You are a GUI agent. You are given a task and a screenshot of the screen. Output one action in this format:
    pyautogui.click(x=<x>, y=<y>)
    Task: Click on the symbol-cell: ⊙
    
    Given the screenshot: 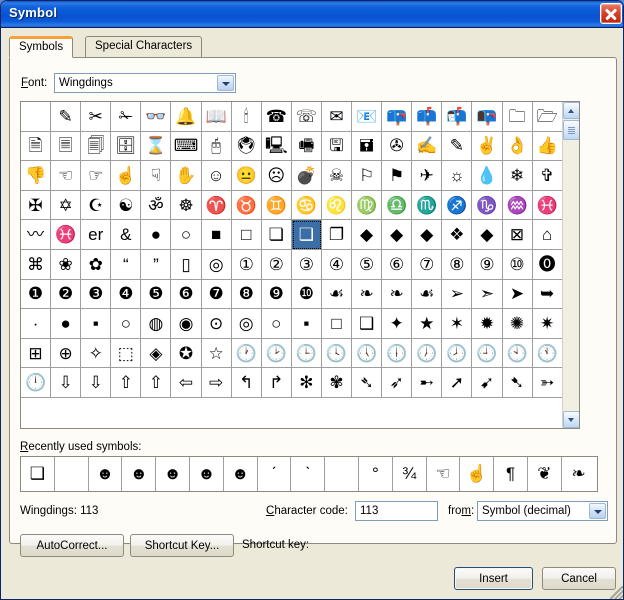 What is the action you would take?
    pyautogui.click(x=216, y=324)
    